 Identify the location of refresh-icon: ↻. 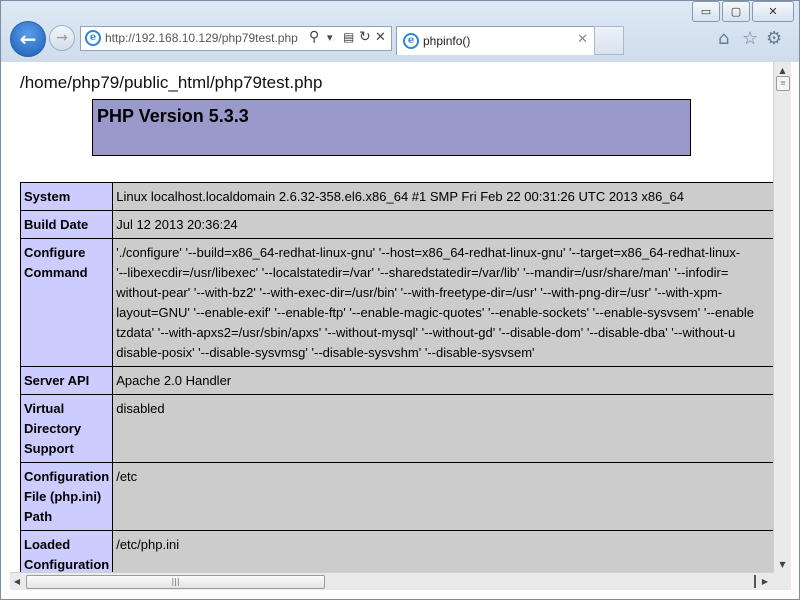
(365, 37).